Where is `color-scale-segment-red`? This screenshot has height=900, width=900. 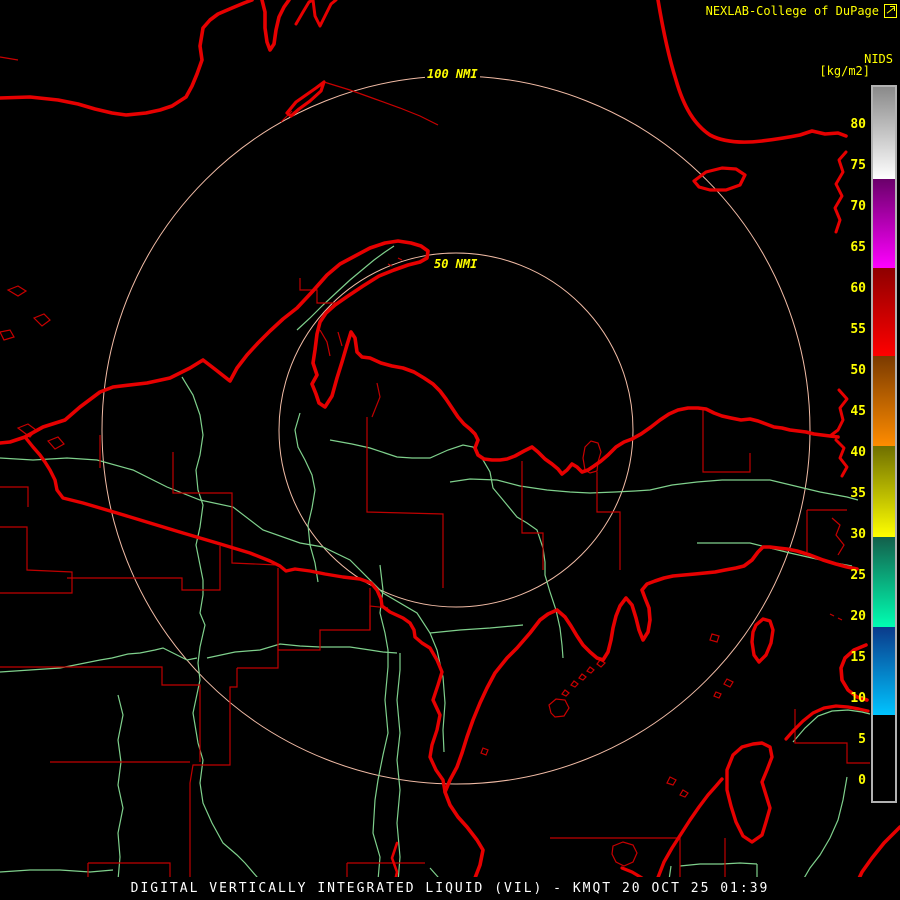
color-scale-segment-red is located at coordinates (884, 312).